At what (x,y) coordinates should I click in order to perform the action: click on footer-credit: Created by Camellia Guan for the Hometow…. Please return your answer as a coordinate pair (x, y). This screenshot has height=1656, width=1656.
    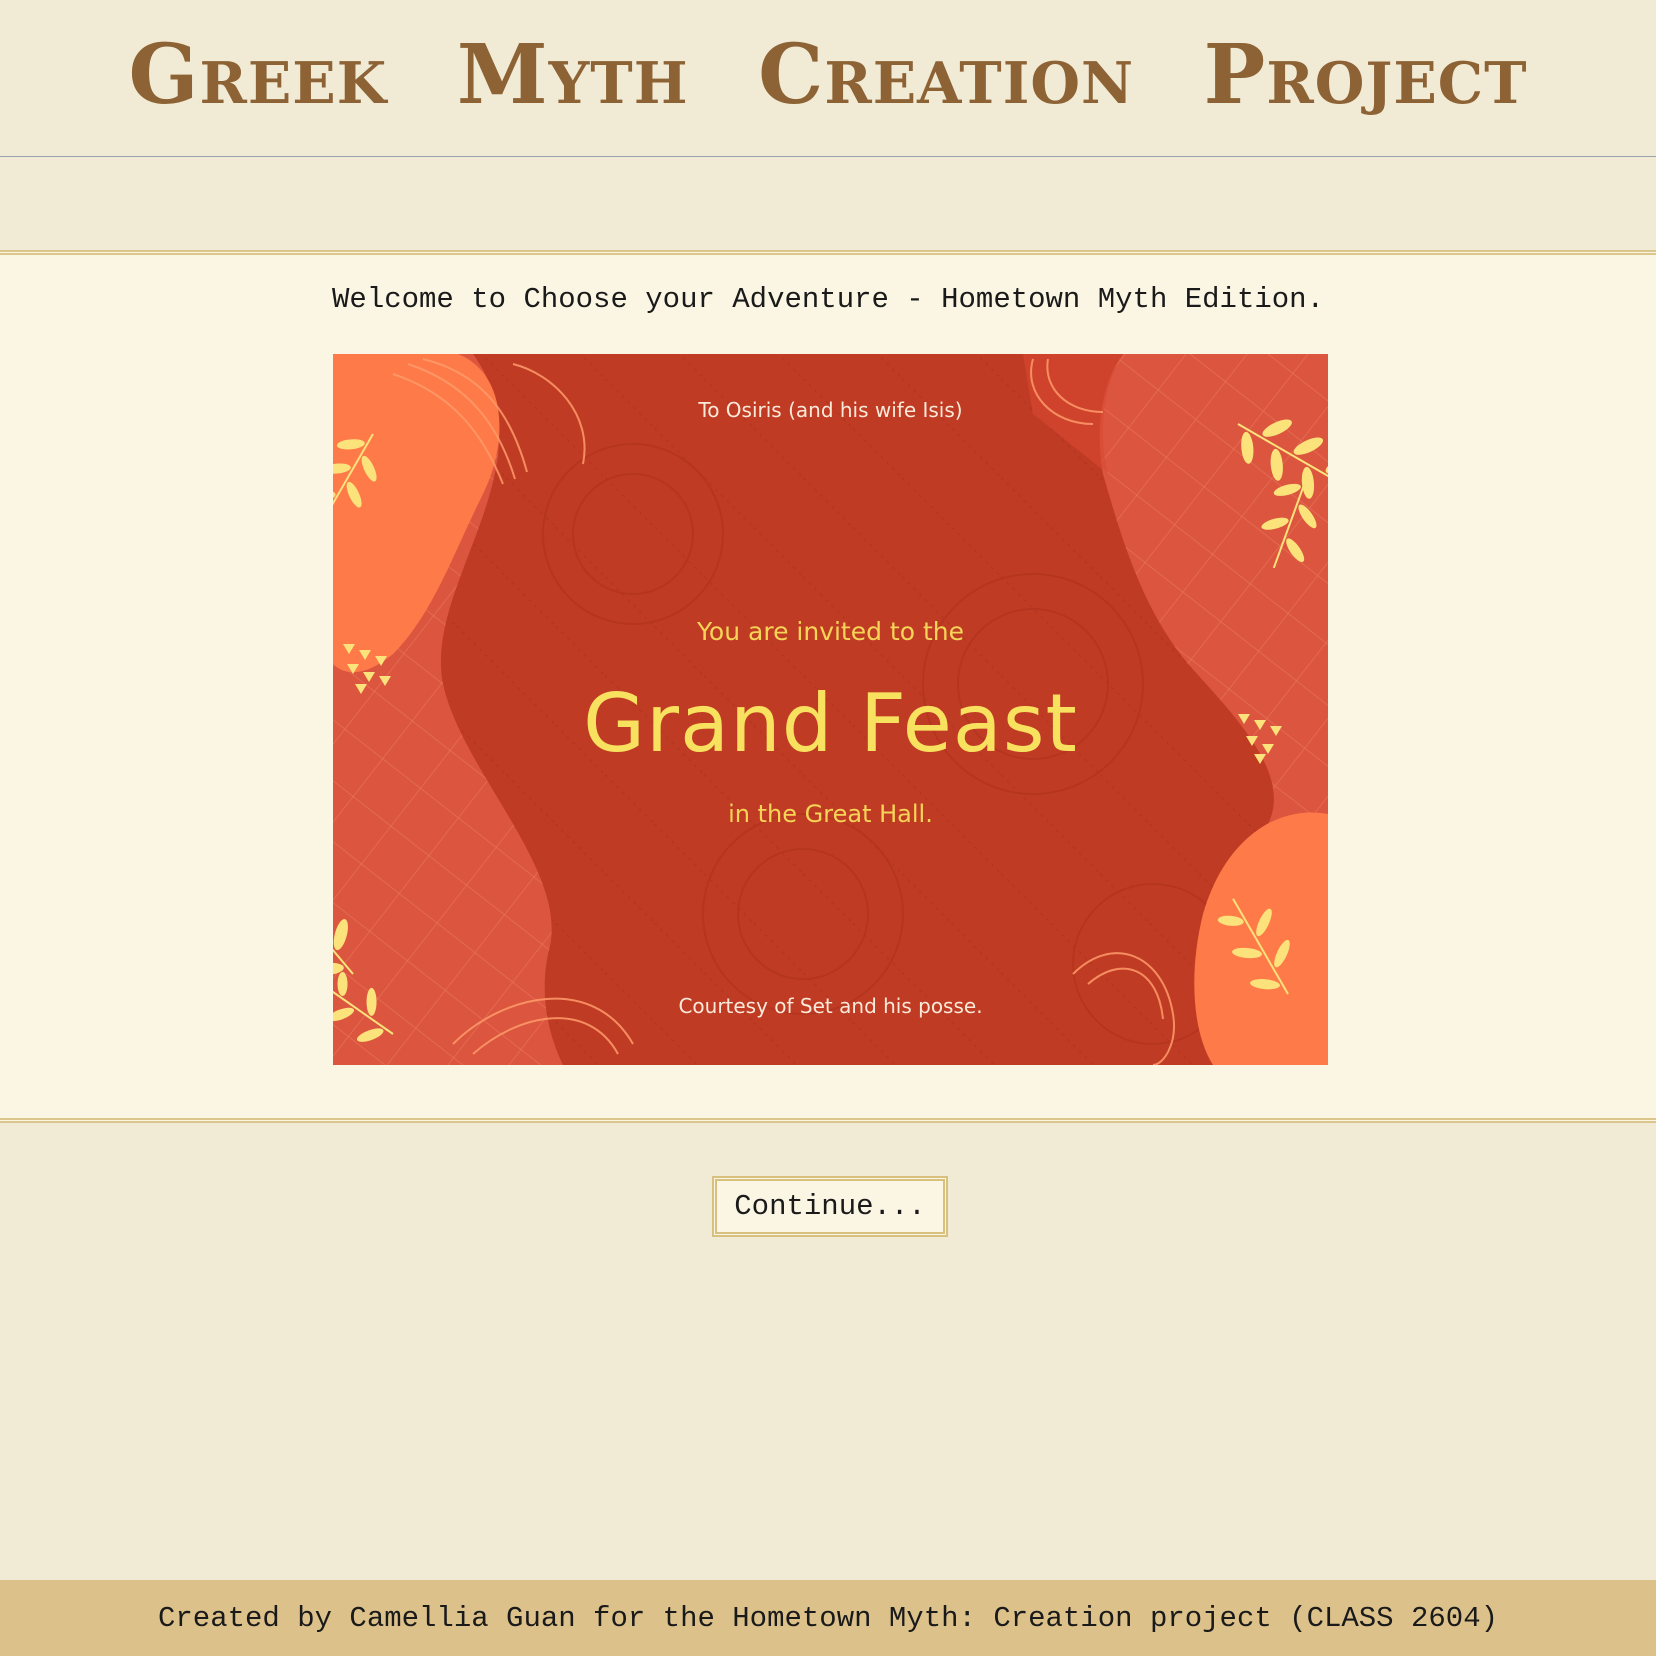
    Looking at the image, I should click on (828, 1618).